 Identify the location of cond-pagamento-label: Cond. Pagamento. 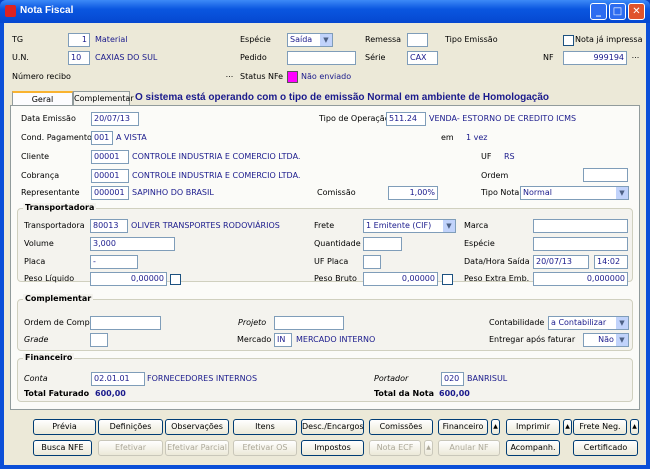
(56, 137).